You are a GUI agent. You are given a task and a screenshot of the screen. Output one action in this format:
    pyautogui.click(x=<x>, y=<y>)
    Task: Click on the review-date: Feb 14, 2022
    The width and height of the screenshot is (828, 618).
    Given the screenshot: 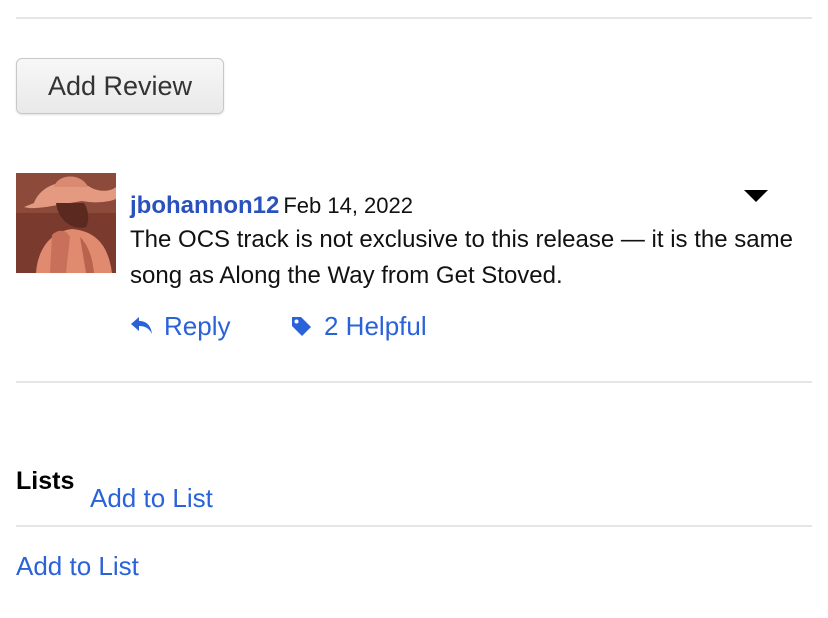 What is the action you would take?
    pyautogui.click(x=348, y=205)
    